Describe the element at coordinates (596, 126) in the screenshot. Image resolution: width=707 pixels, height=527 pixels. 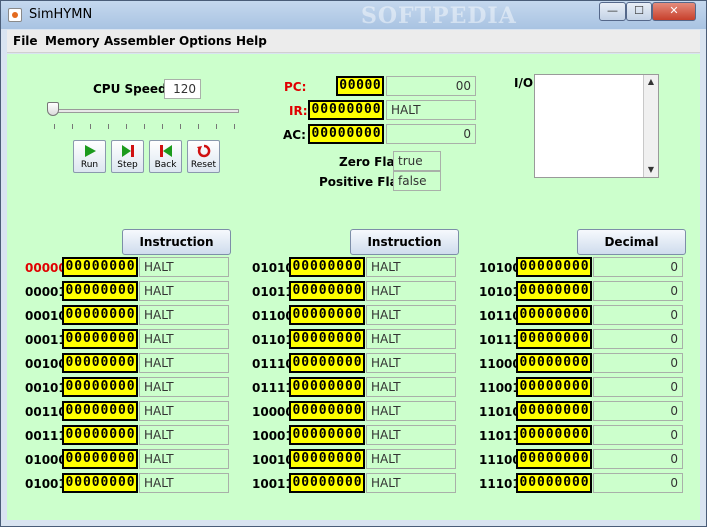
I see `io-textarea: ▲ ▼` at that location.